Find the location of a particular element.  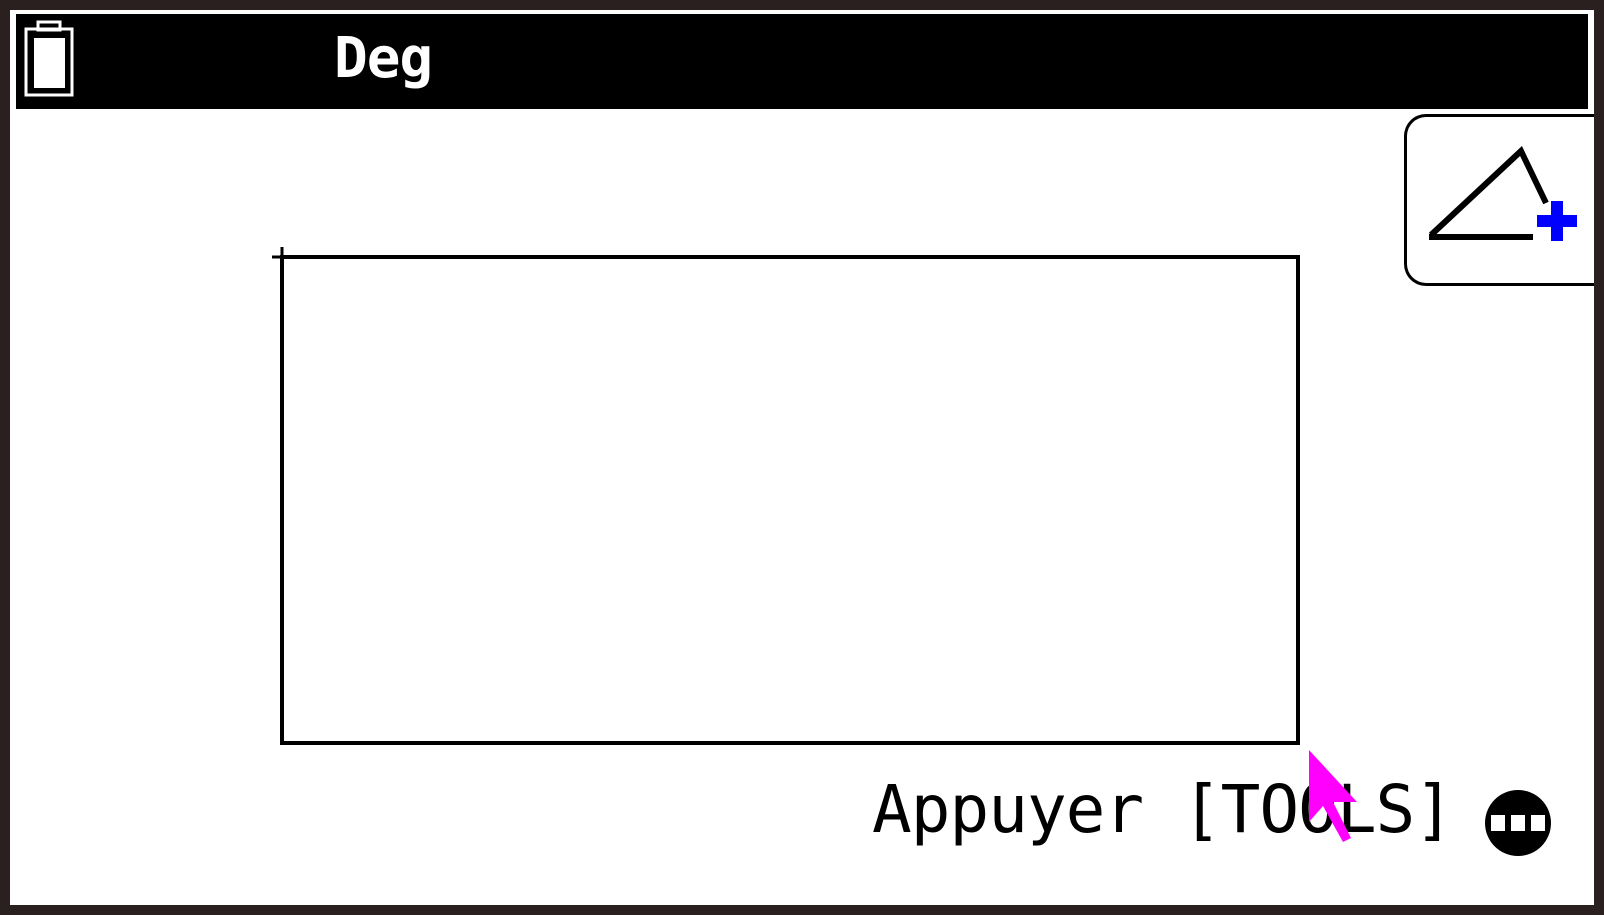

triangle-plus-icon is located at coordinates (1502, 193).